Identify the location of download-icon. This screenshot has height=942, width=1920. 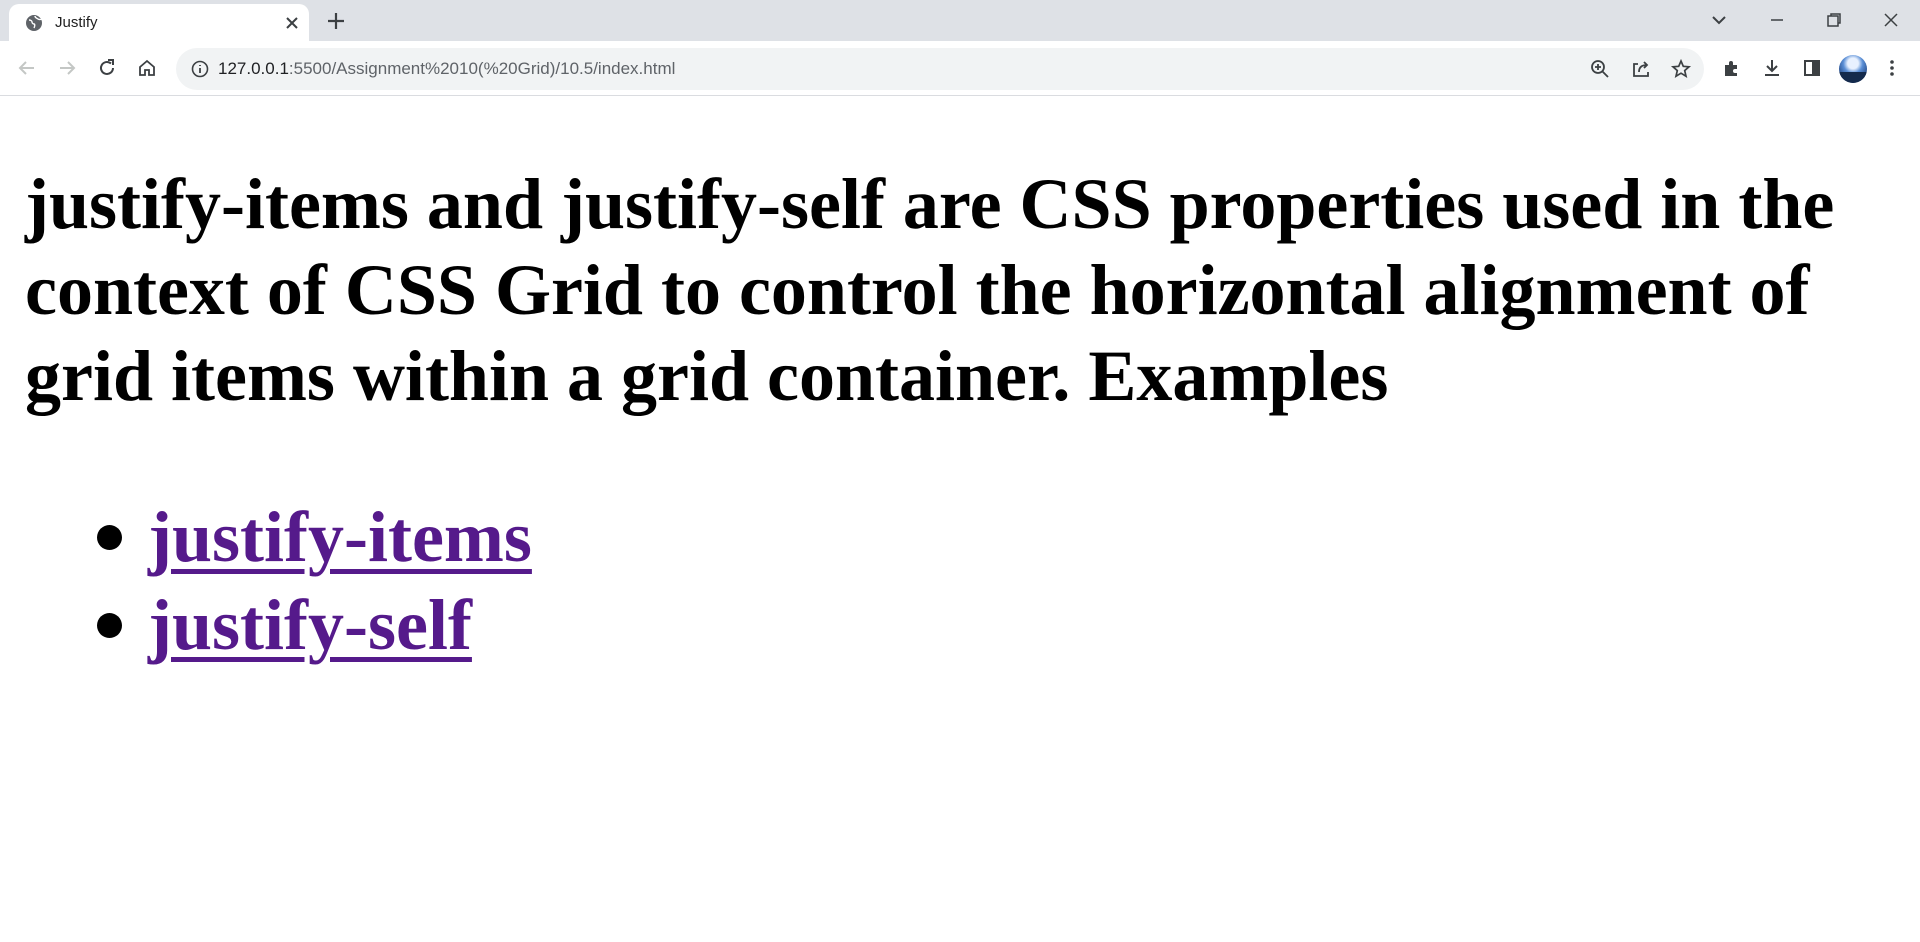
(1772, 68).